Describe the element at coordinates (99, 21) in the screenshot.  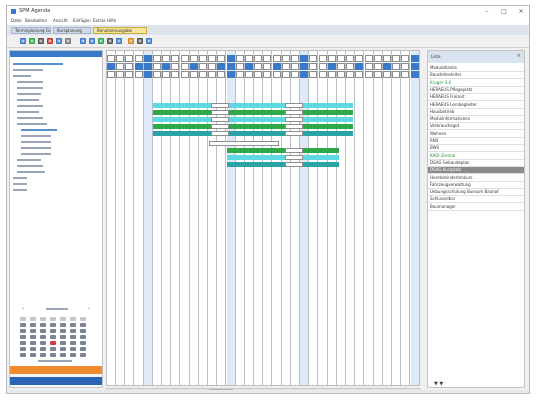
I see `menu-extras: Extras` at that location.